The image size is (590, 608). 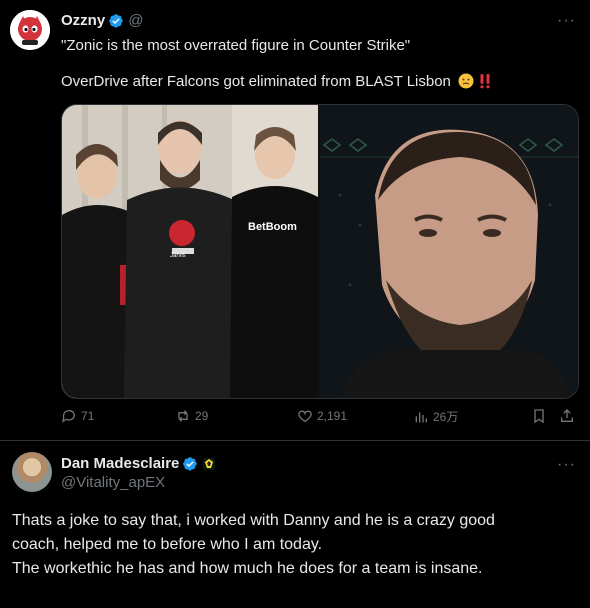 I want to click on reply-header: Dan Madesclaire, so click(x=139, y=464).